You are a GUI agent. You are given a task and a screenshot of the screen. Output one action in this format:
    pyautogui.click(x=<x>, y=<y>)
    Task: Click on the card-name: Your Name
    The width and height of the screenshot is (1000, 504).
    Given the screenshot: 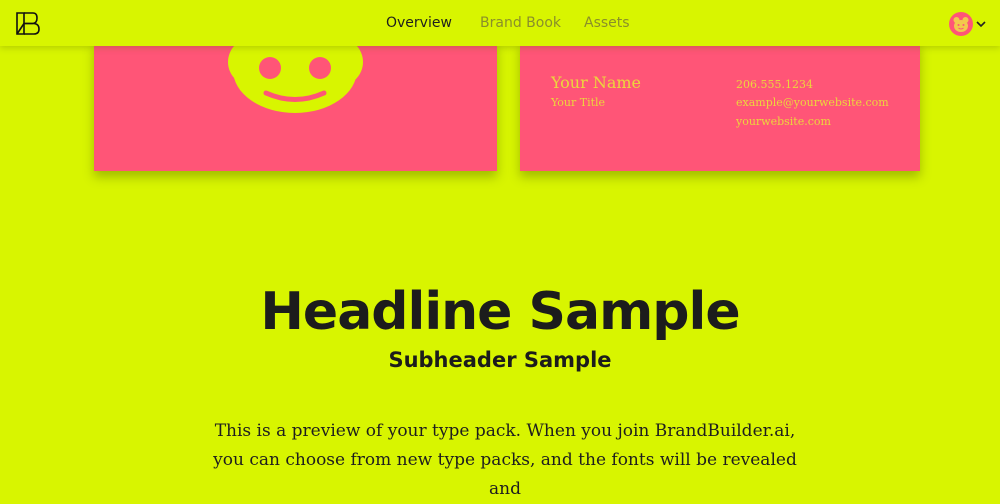 What is the action you would take?
    pyautogui.click(x=596, y=82)
    